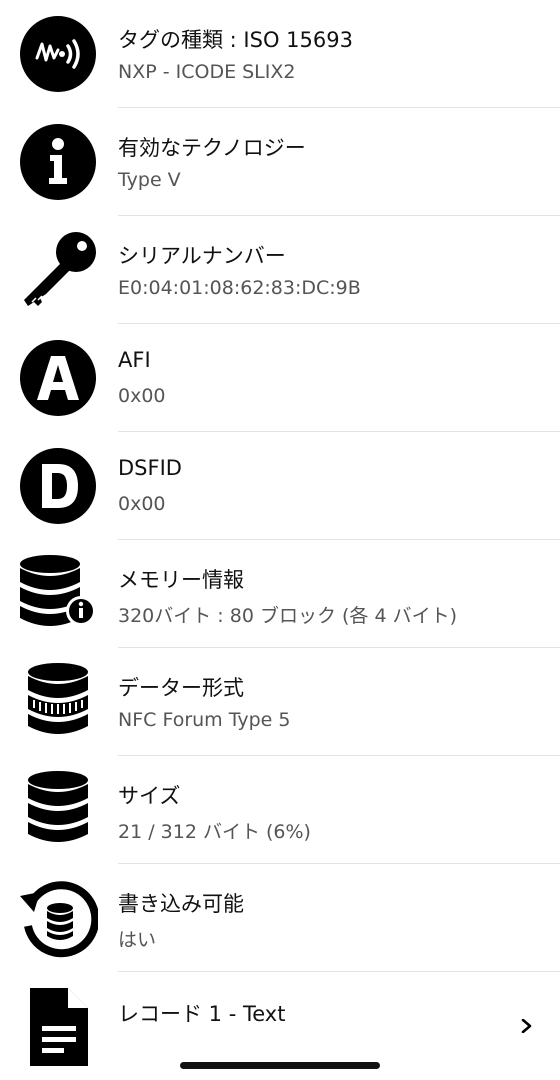  I want to click on row-value: 21 / 312 バイト (6%), so click(214, 832).